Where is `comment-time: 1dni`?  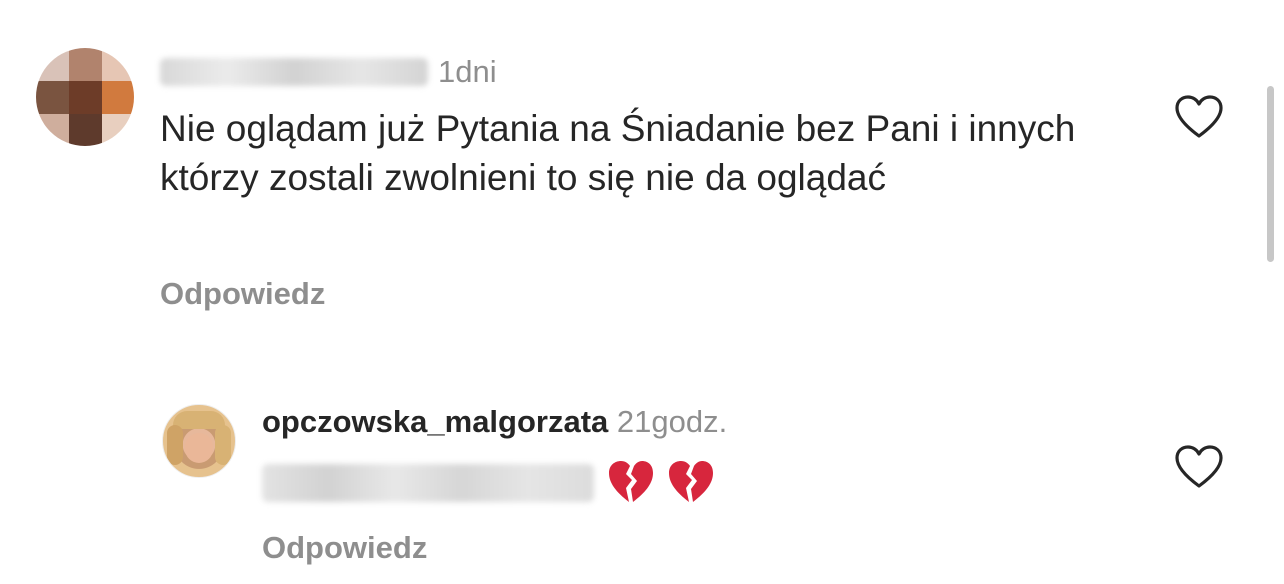 comment-time: 1dni is located at coordinates (467, 71).